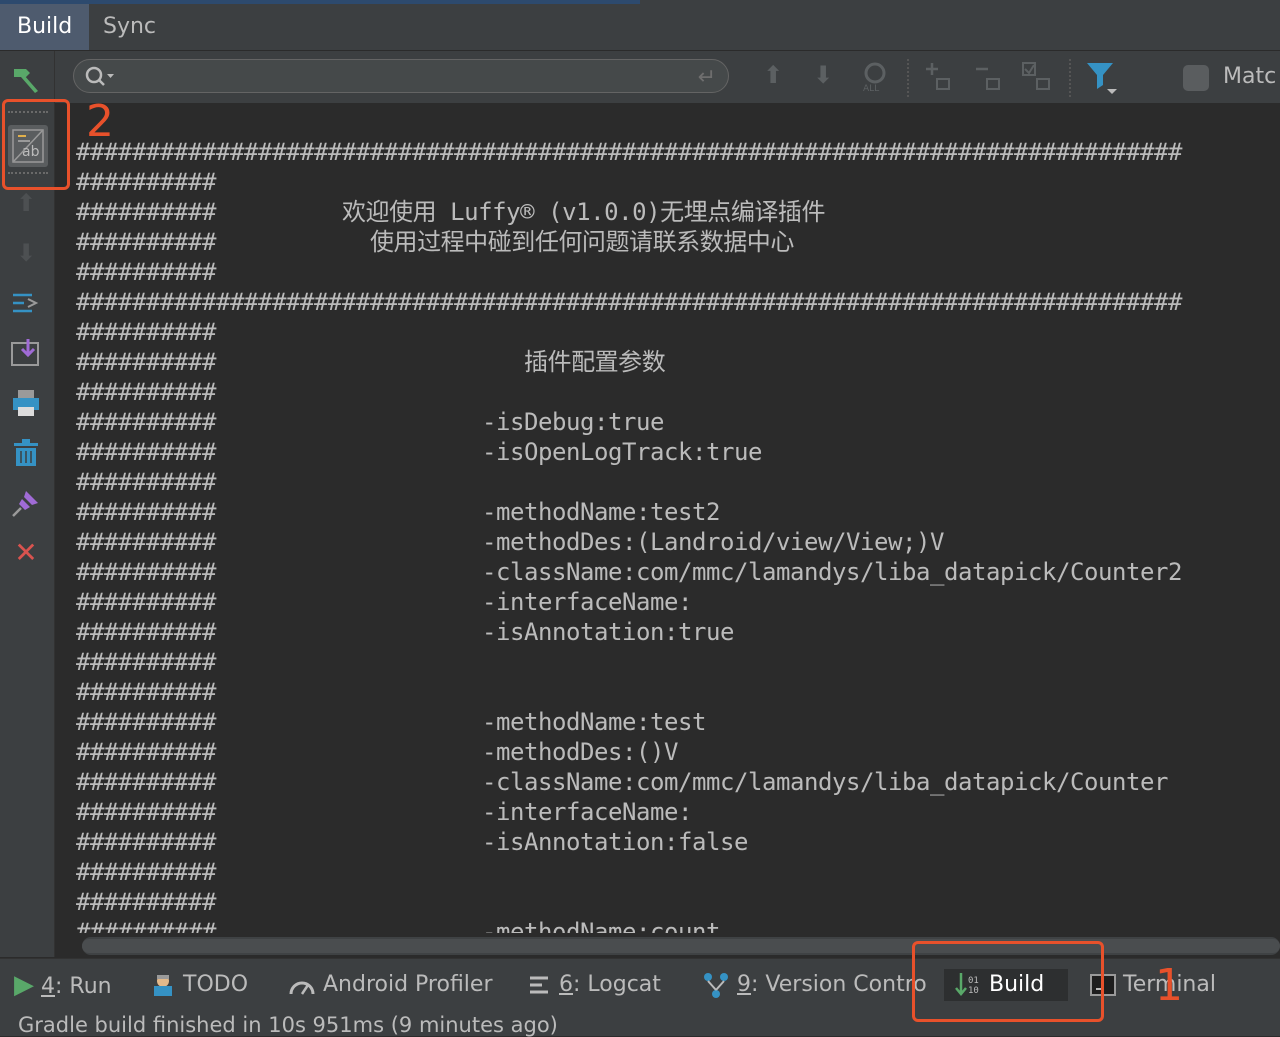 The height and width of the screenshot is (1037, 1280). What do you see at coordinates (216, 984) in the screenshot?
I see `tool-tab-todo-label: TODO` at bounding box center [216, 984].